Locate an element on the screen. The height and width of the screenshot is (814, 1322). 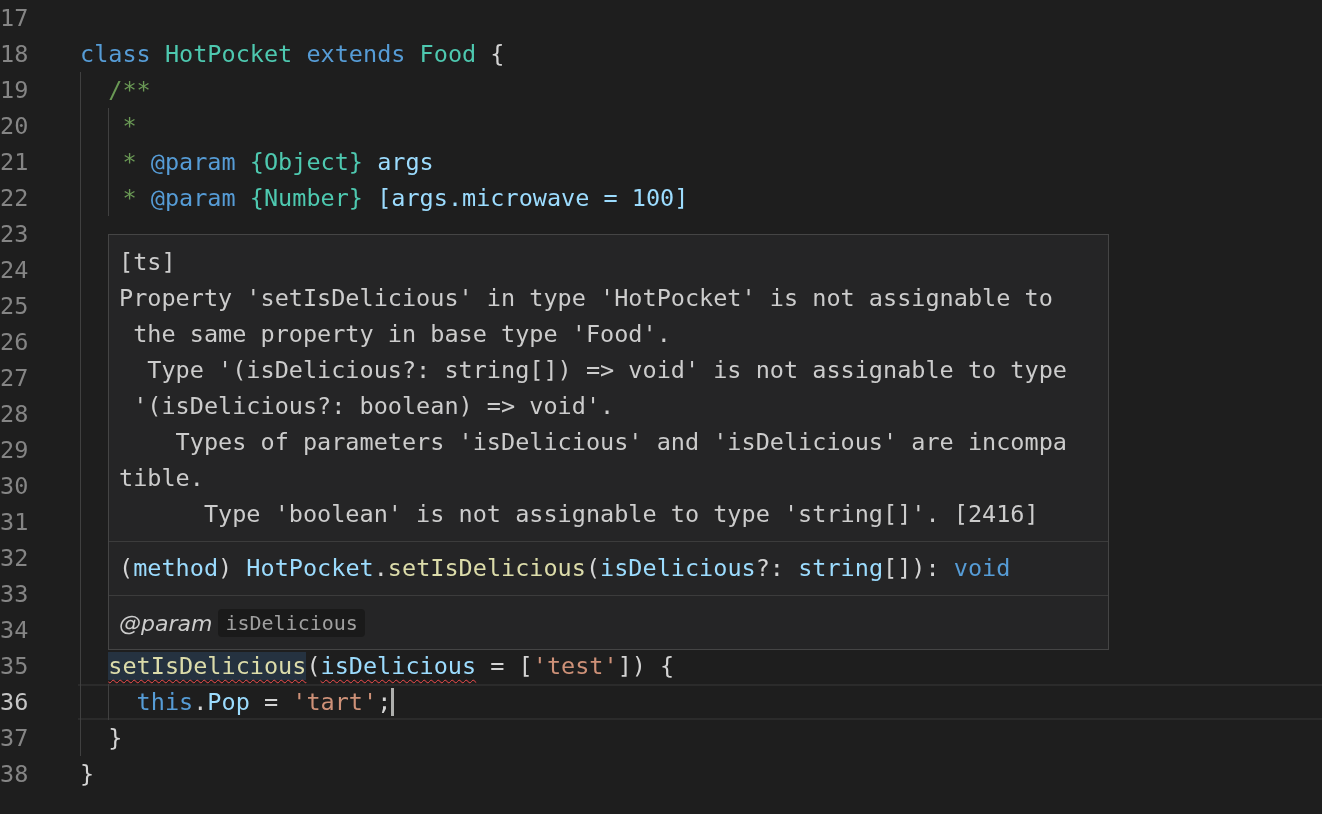
line-number: 30 is located at coordinates (15, 486).